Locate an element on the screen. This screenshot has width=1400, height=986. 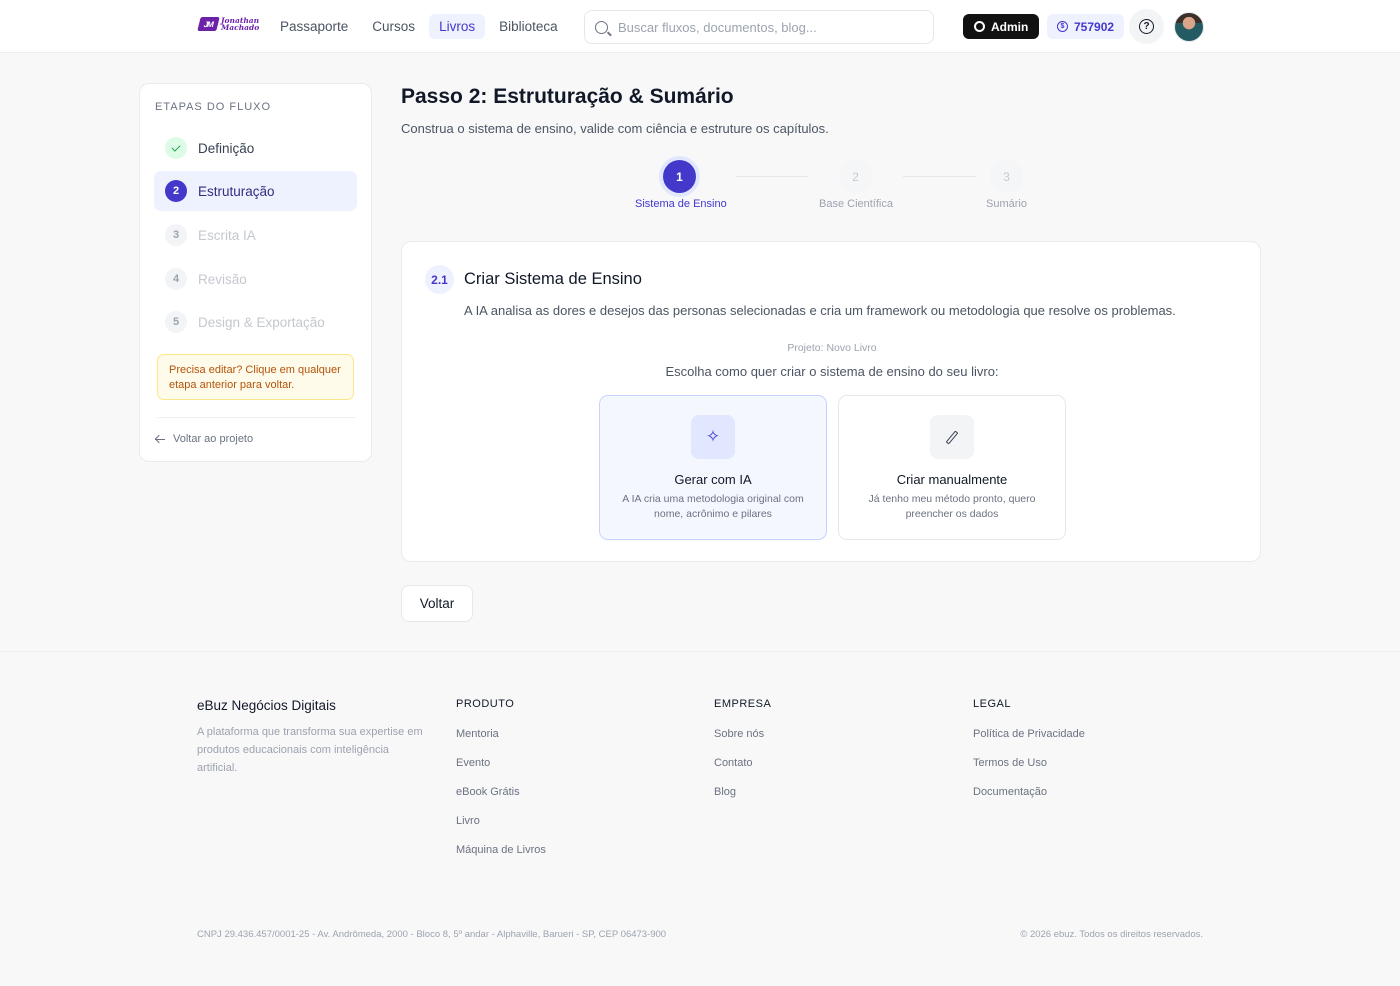
search-bar is located at coordinates (759, 27).